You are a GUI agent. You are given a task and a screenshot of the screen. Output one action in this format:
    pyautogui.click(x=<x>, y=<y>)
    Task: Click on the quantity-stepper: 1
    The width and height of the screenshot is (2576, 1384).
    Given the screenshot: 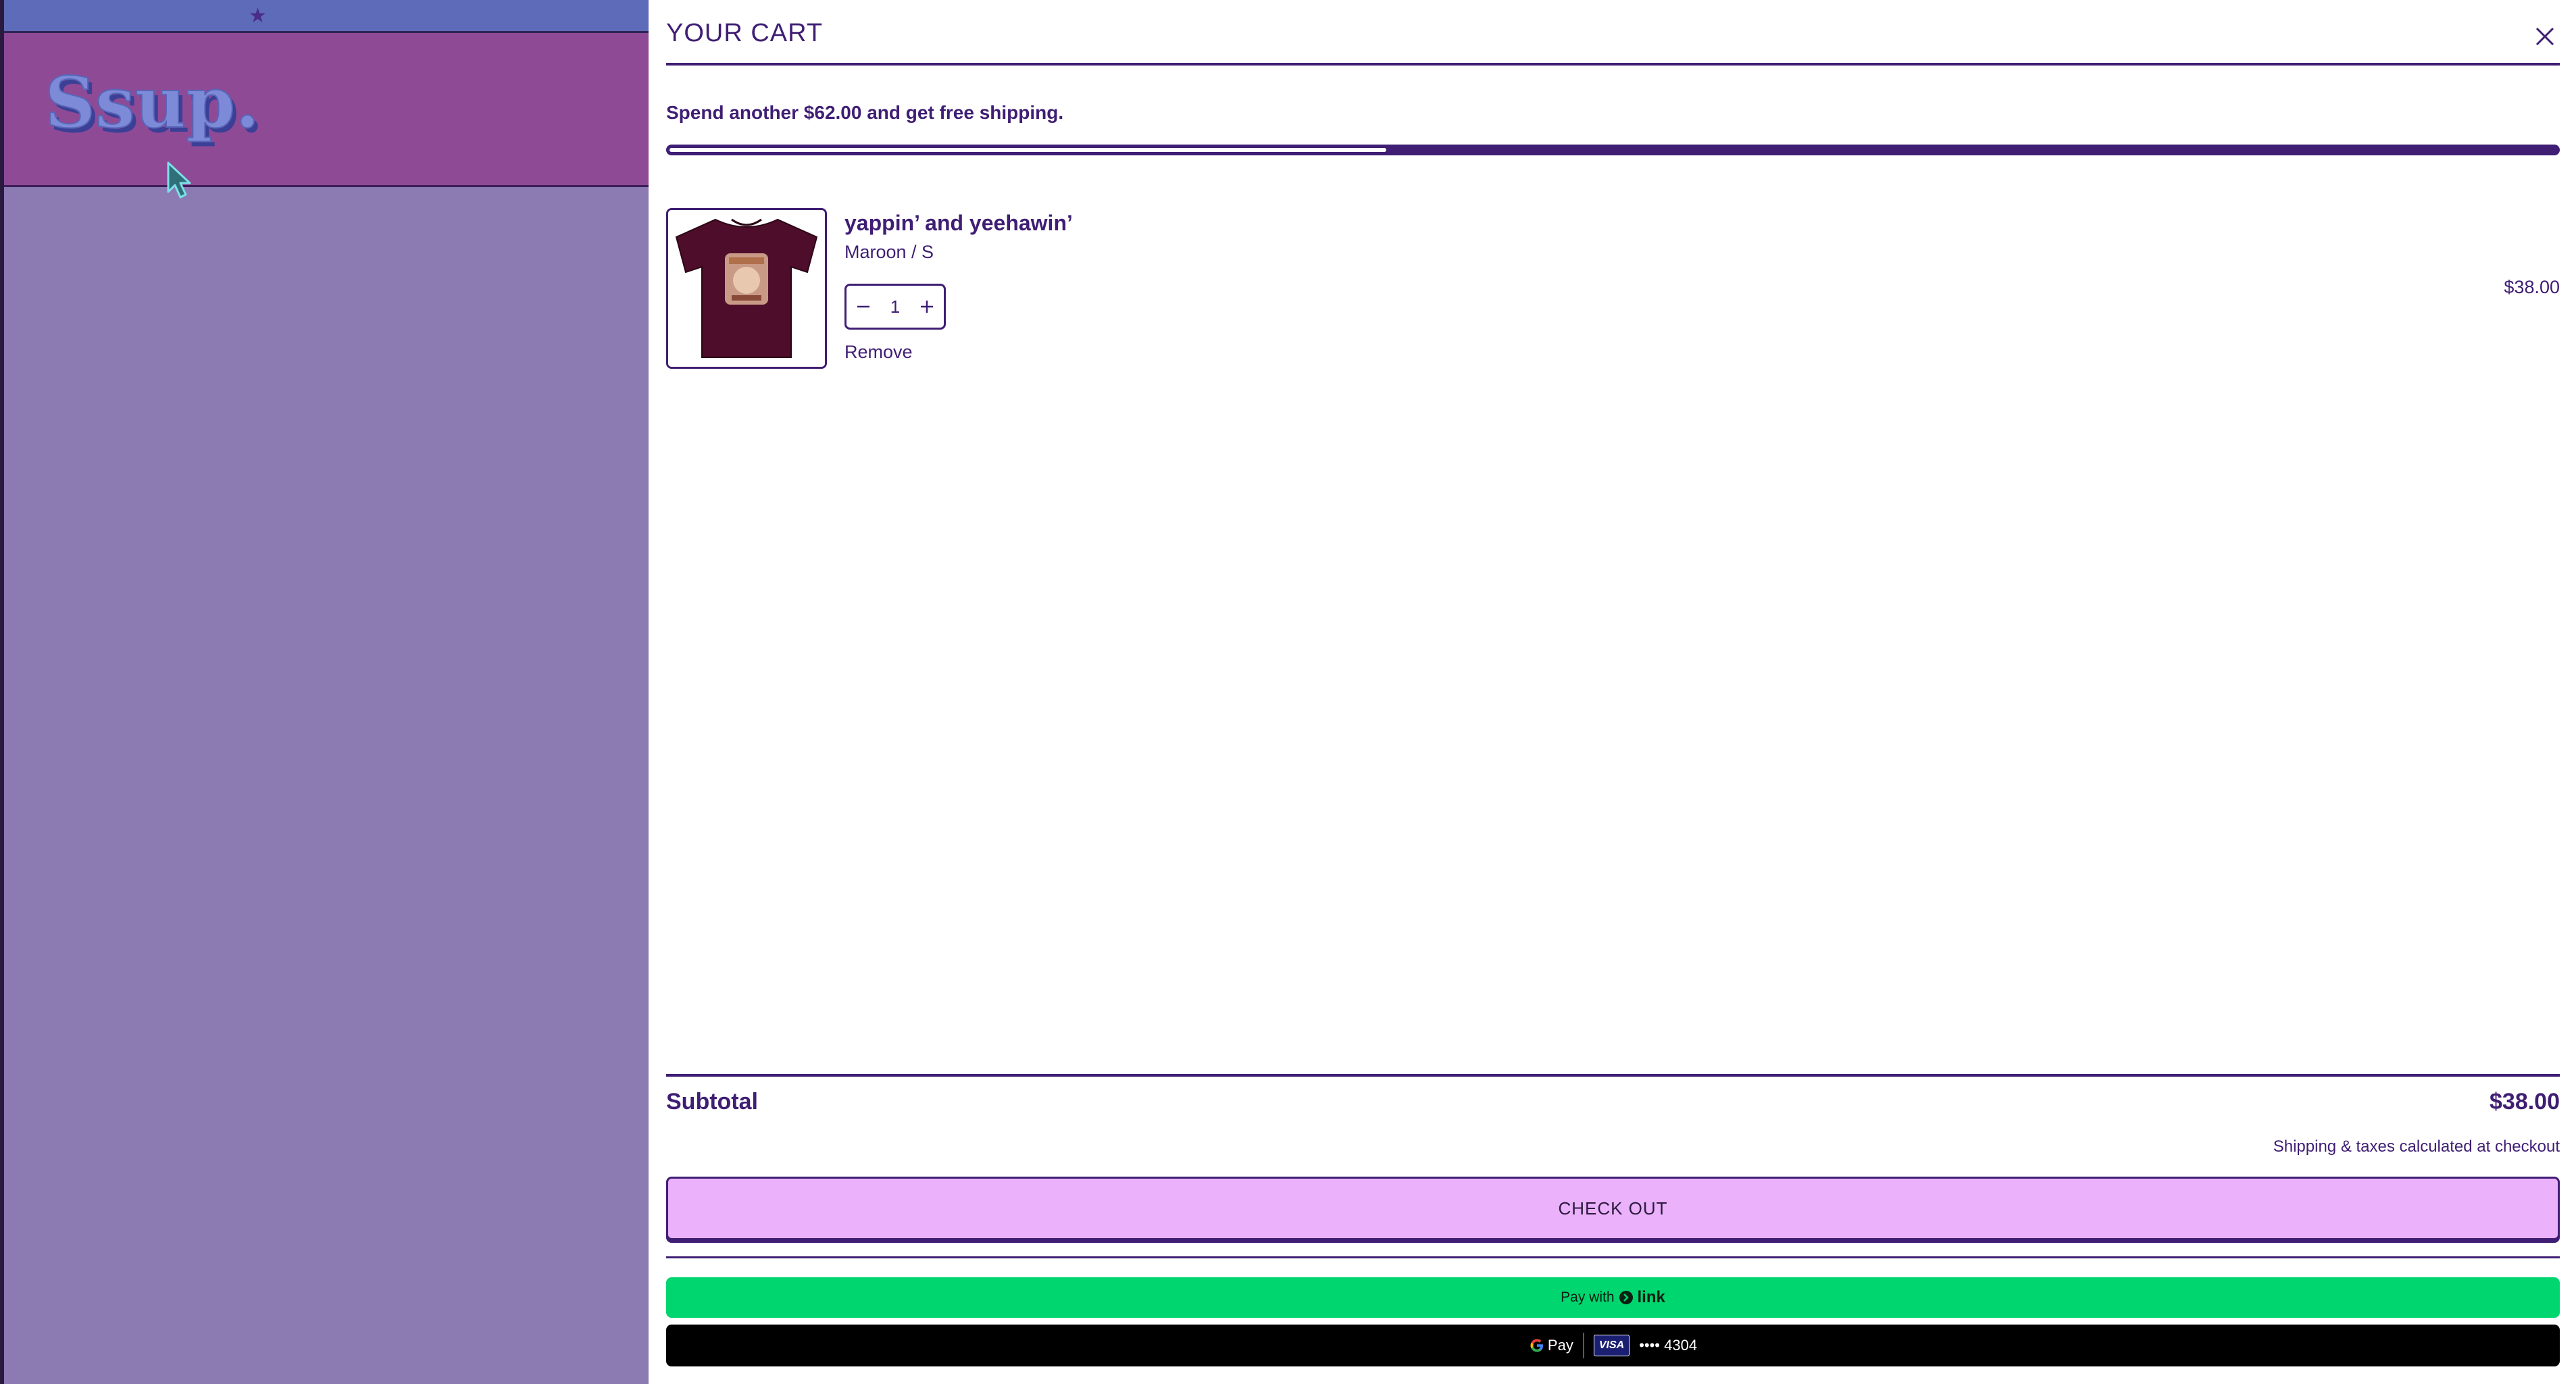 What is the action you would take?
    pyautogui.click(x=895, y=307)
    